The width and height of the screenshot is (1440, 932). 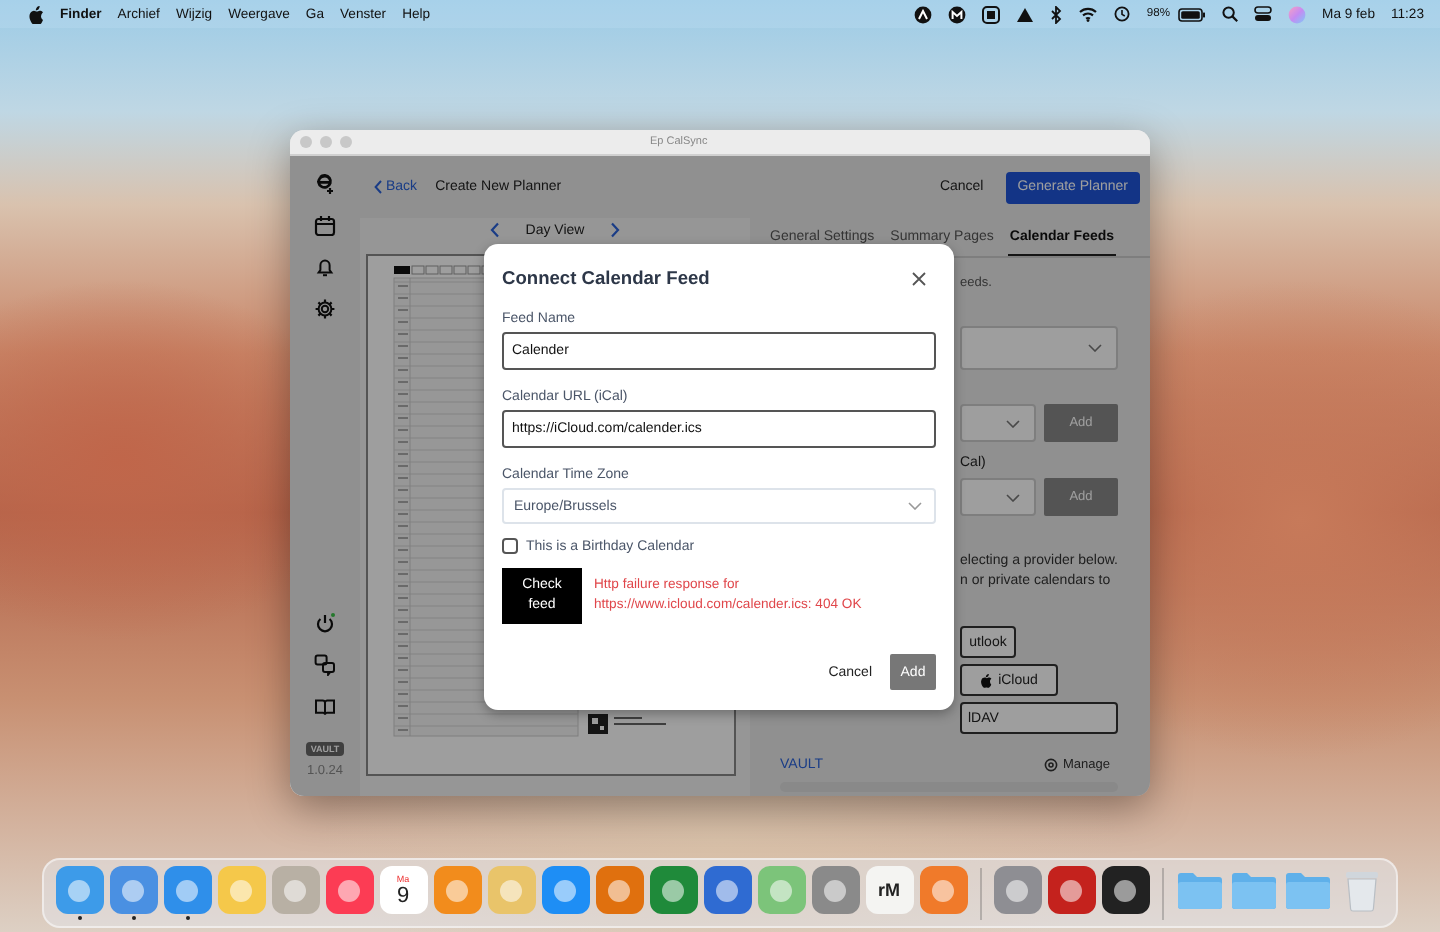 I want to click on calendar-day-label: 9, so click(x=403, y=895).